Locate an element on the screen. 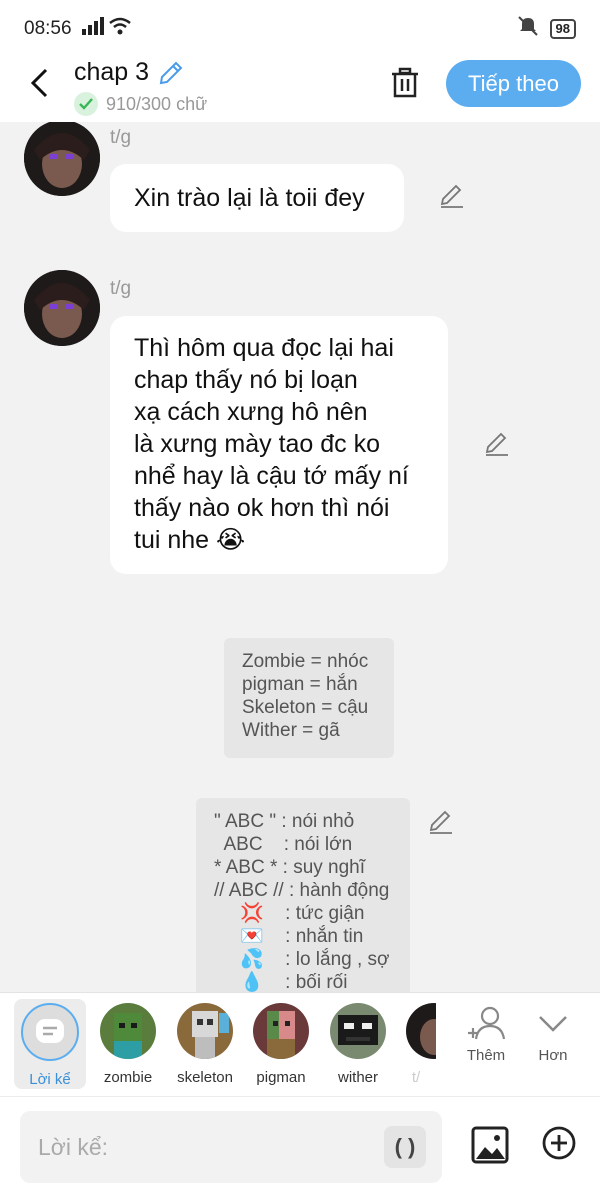  character-label: t/ is located at coordinates (416, 1077).